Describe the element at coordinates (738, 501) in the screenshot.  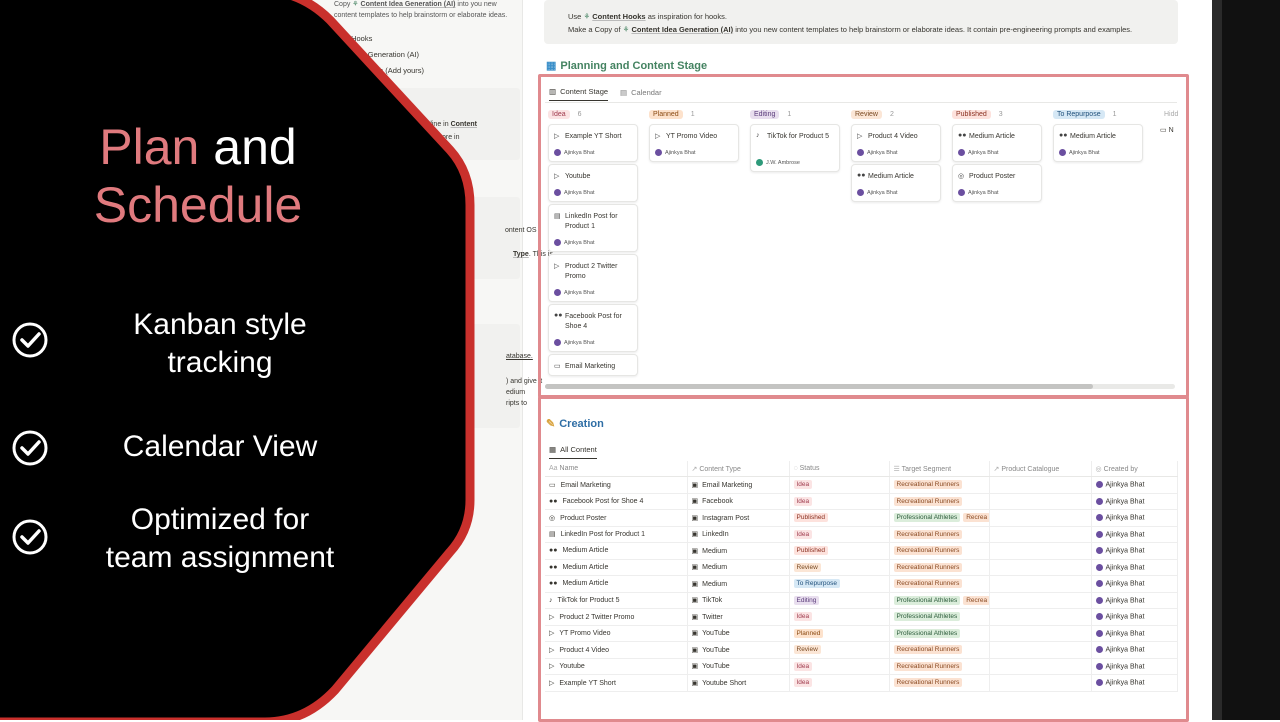
I see `cell-content-type: ▣ Facebook` at that location.